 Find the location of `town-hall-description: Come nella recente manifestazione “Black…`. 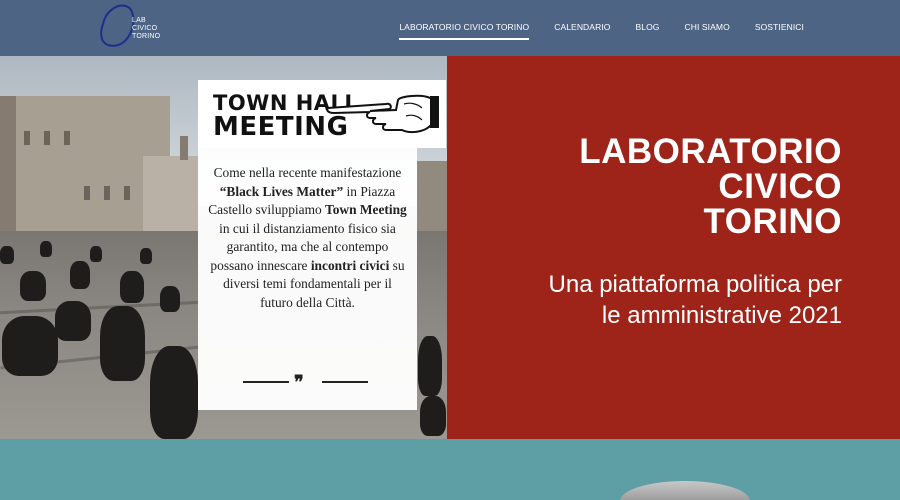

town-hall-description: Come nella recente manifestazione “Black… is located at coordinates (307, 238).